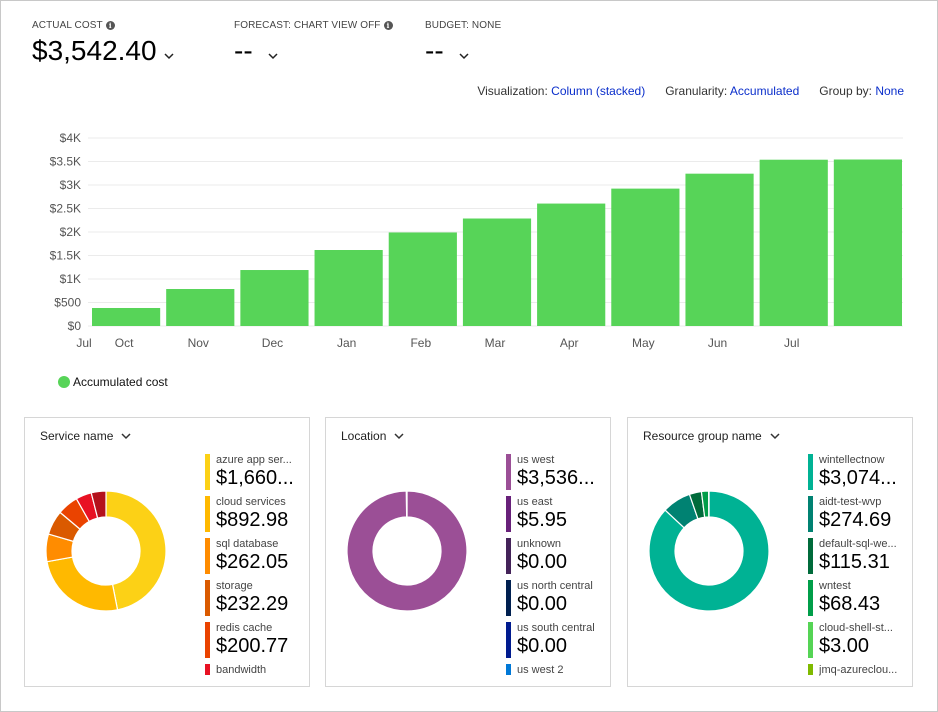 This screenshot has height=712, width=938. I want to click on legend-item: aidt-test-wvp $274.69, so click(858, 514).